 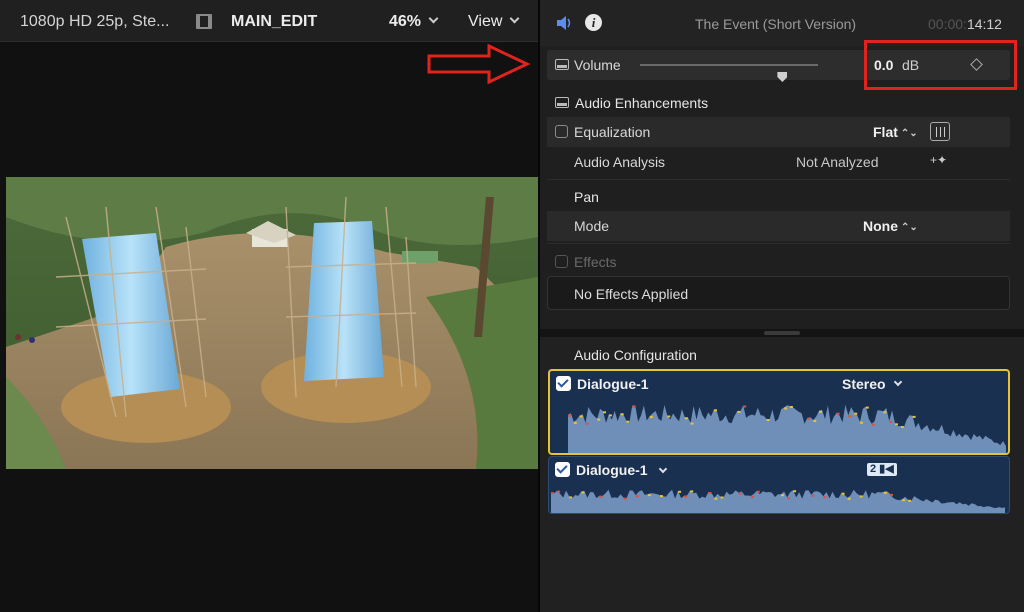 I want to click on pan-title: Pan, so click(x=586, y=197).